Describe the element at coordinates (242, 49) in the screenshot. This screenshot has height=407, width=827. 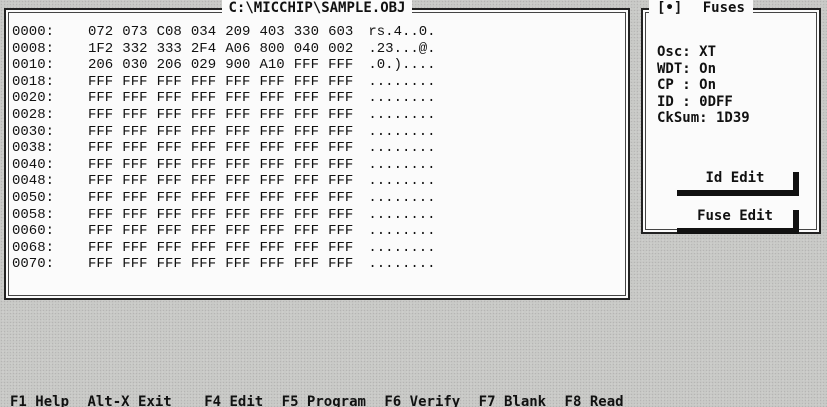
I see `hex-cell: A06` at that location.